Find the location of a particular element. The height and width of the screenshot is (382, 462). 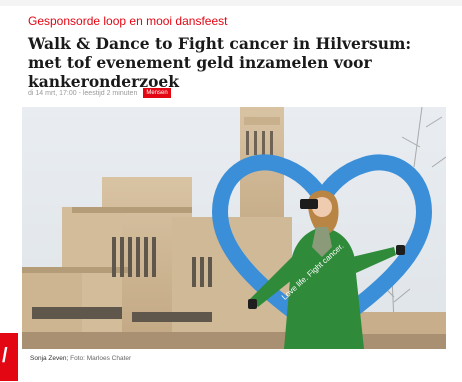

caption-name: Sonja Zeven; is located at coordinates (49, 358).